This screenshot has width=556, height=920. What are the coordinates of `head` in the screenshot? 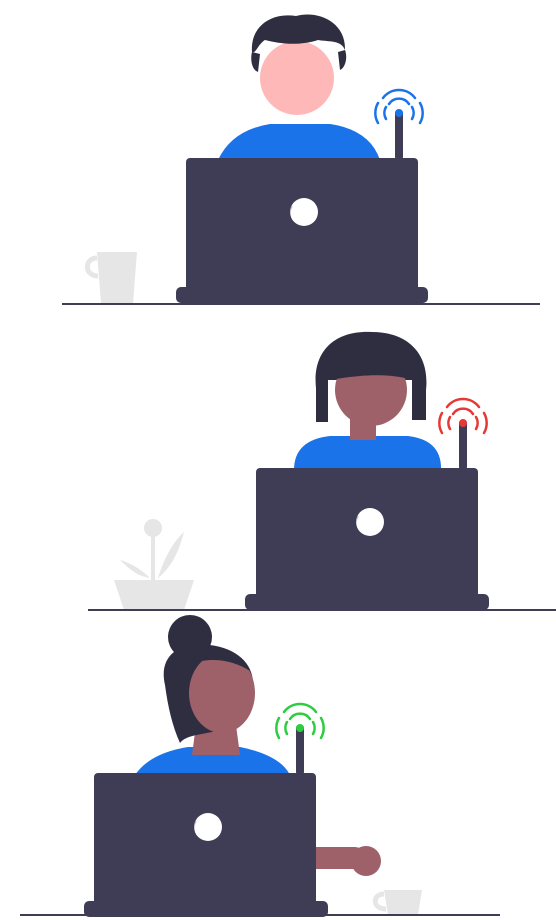 It's located at (297, 78).